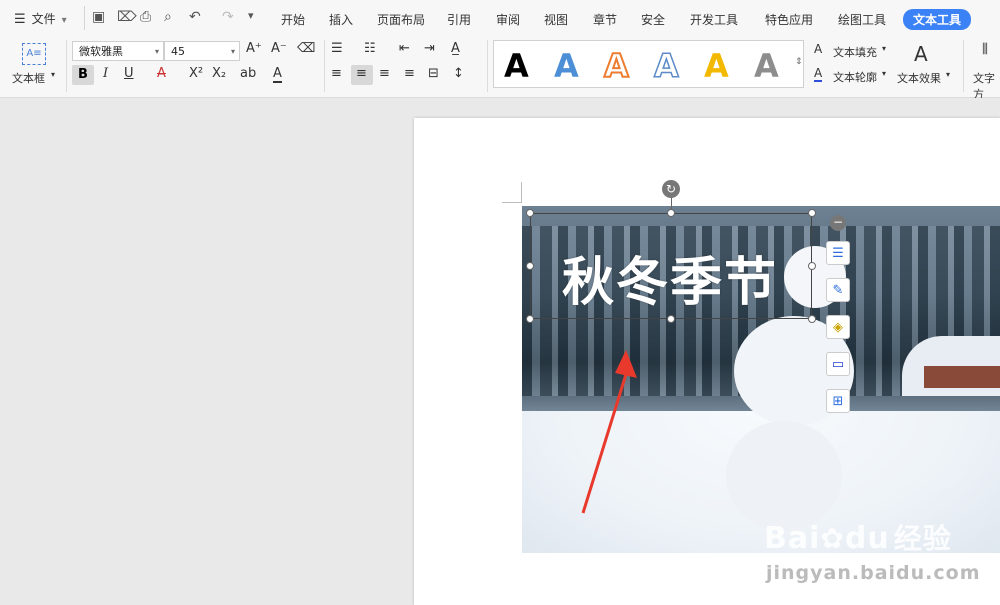 This screenshot has height=605, width=1000. Describe the element at coordinates (671, 213) in the screenshot. I see `resize-handle-tc` at that location.